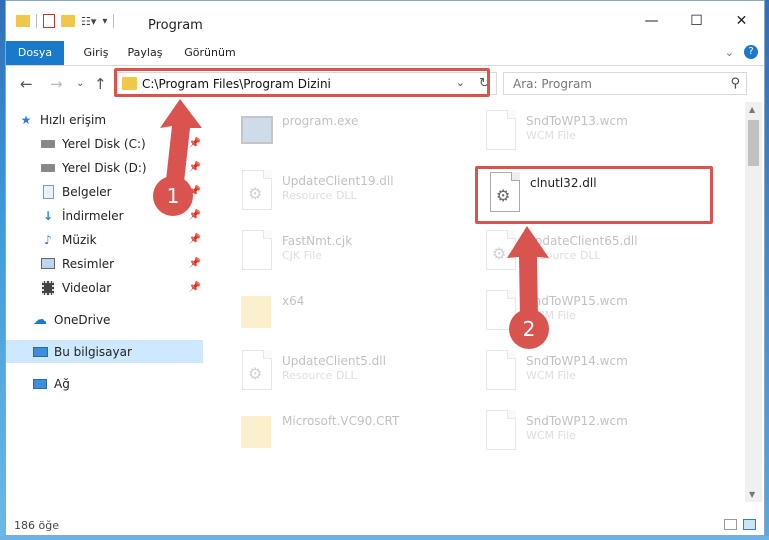 The height and width of the screenshot is (540, 769). I want to click on computer-icon, so click(40, 352).